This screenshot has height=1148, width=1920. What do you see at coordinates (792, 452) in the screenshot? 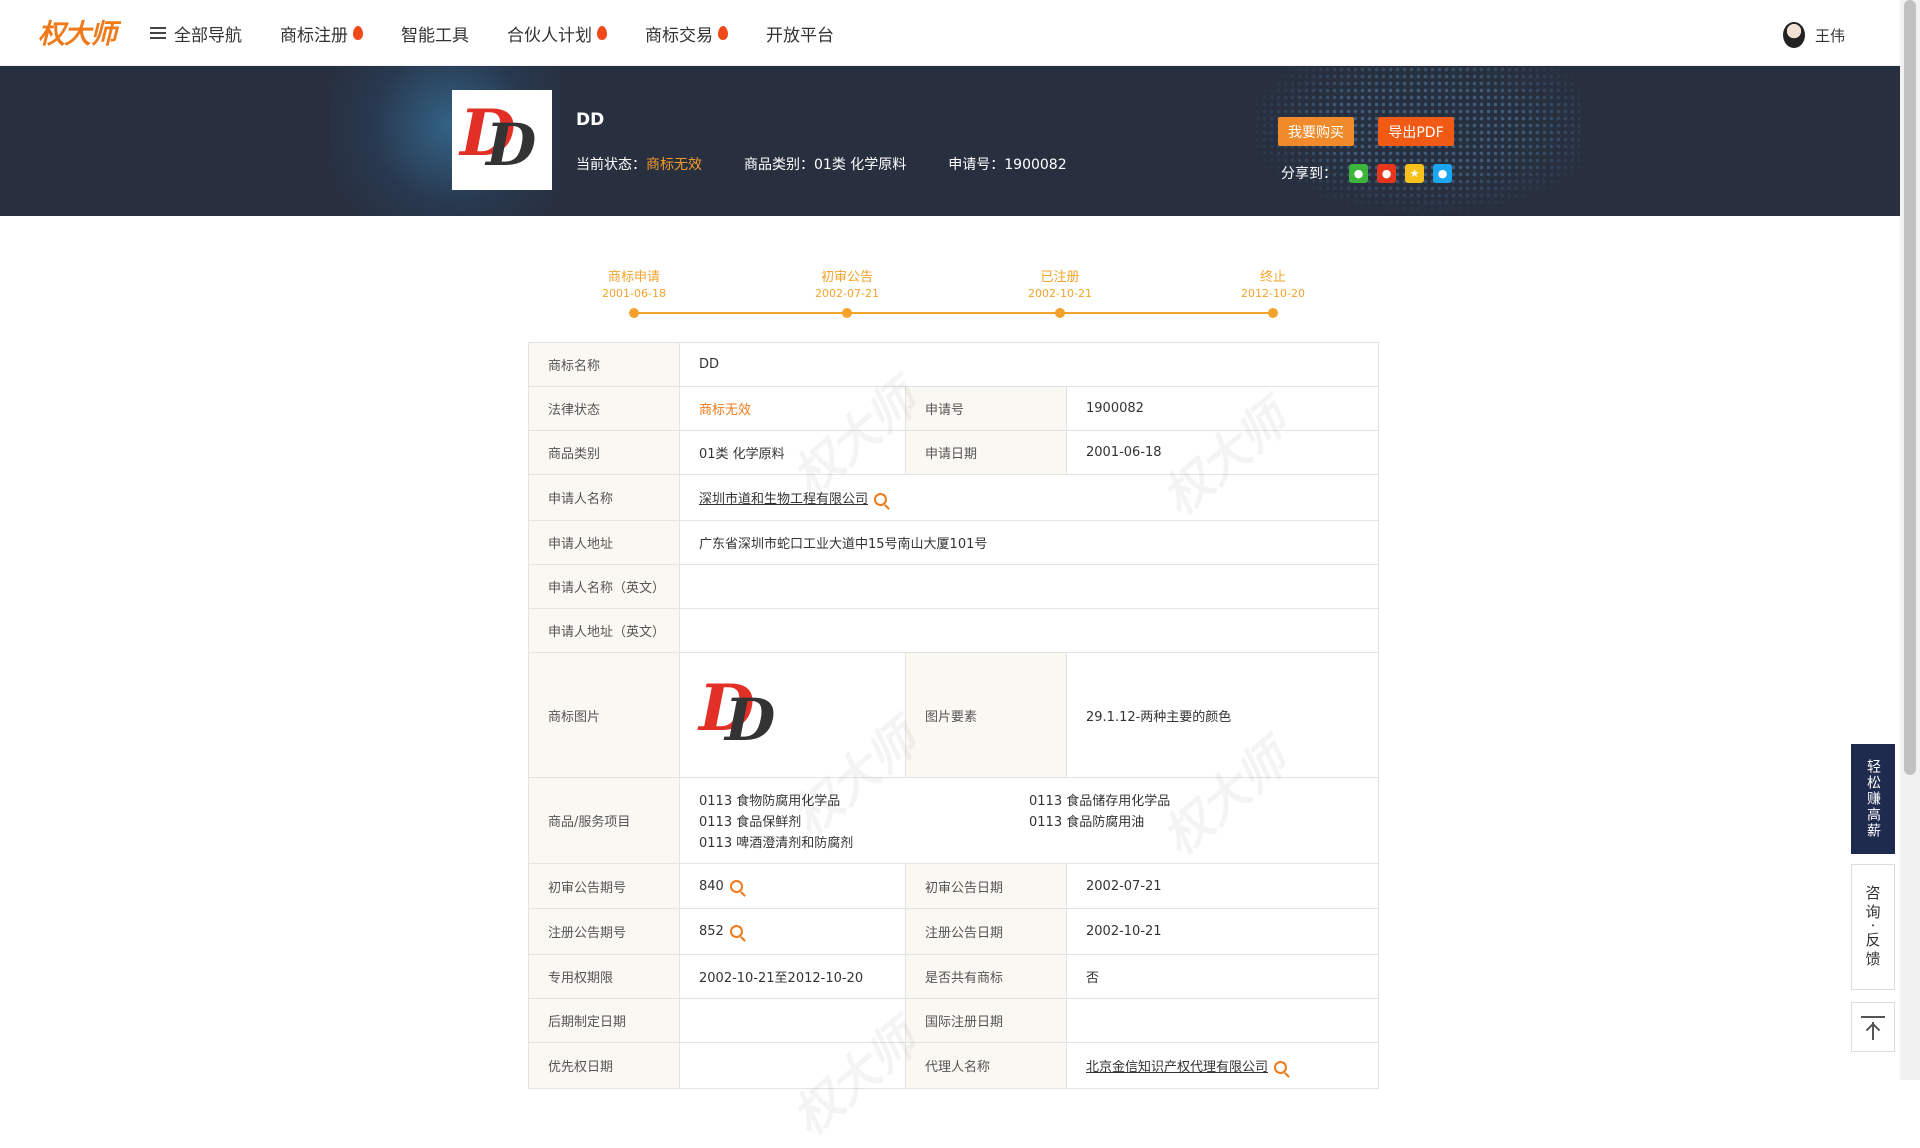
I see `field-value: 01类 化学原料` at bounding box center [792, 452].